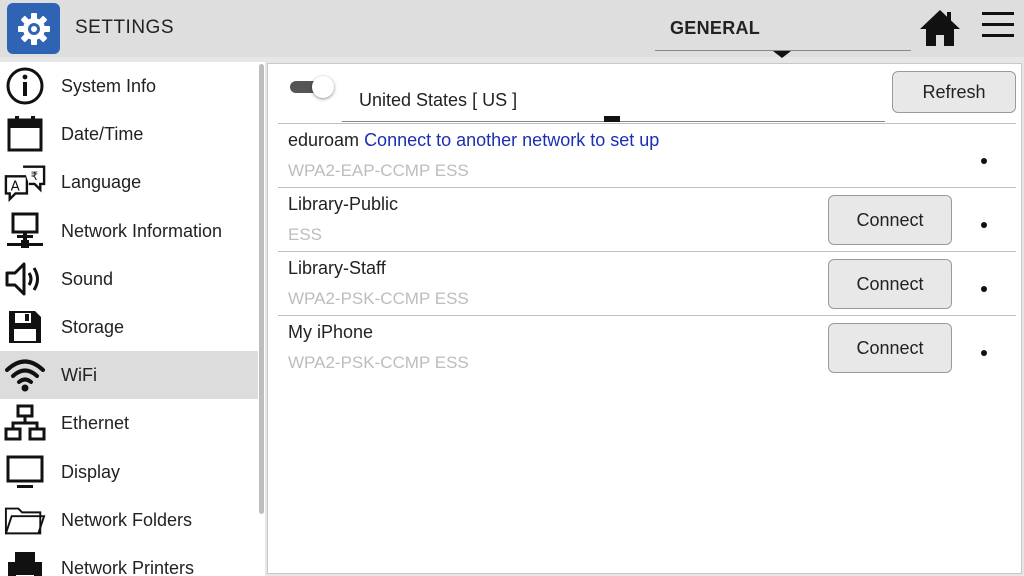 This screenshot has width=1024, height=576. I want to click on sidebar-item-date-time: Date/Time, so click(129, 134).